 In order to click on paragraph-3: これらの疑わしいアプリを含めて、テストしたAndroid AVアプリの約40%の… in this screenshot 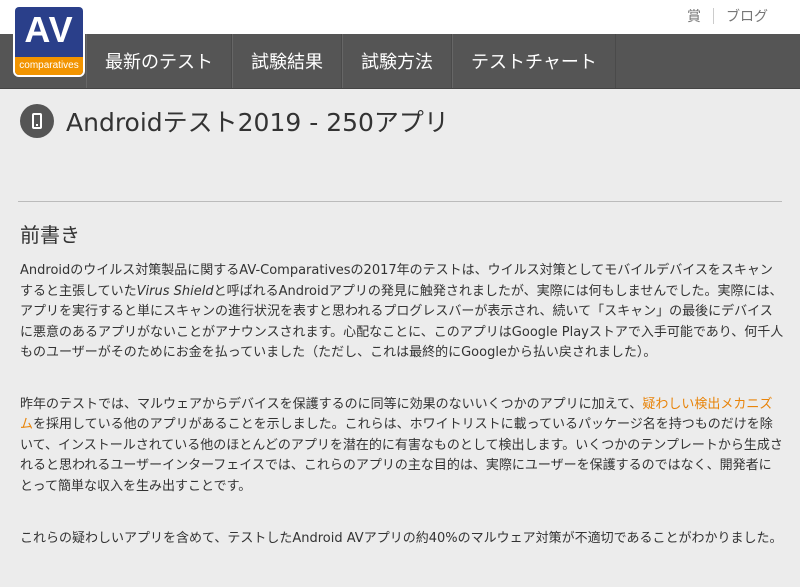, I will do `click(401, 538)`.